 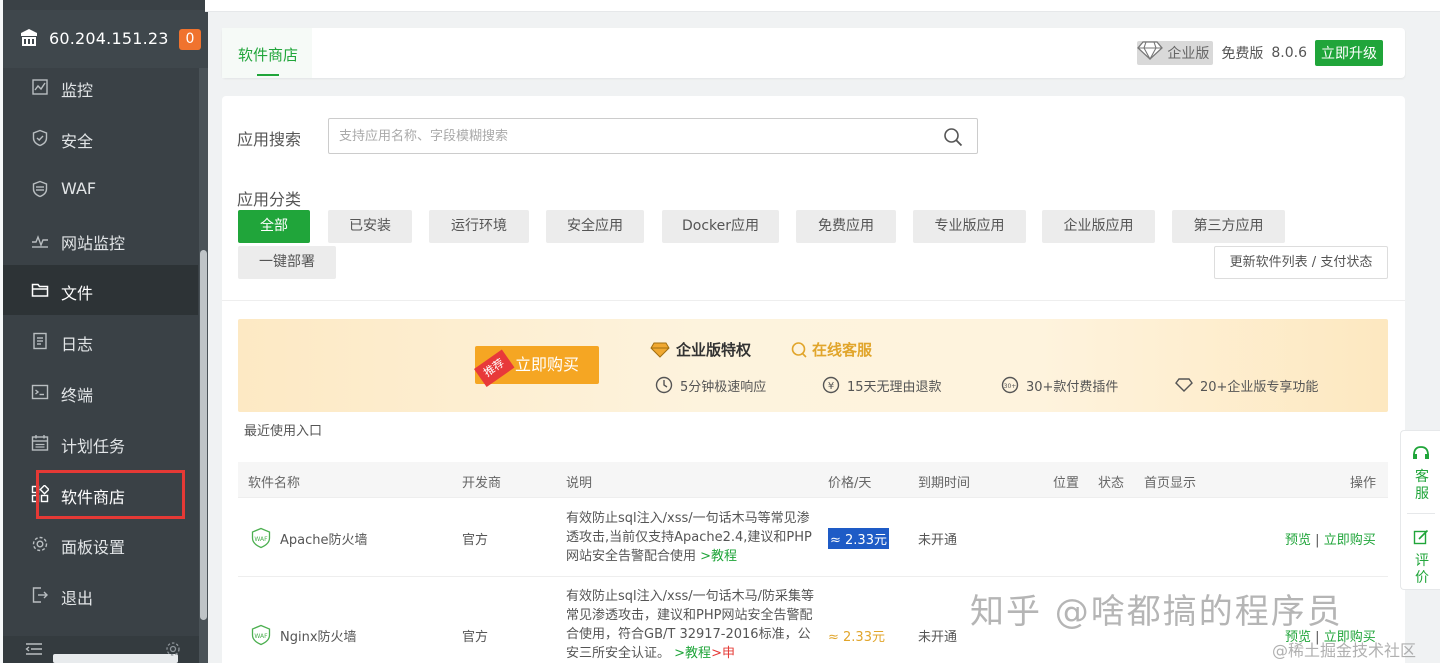 I want to click on enterprise-edition-tag: 企业版, so click(x=1175, y=53).